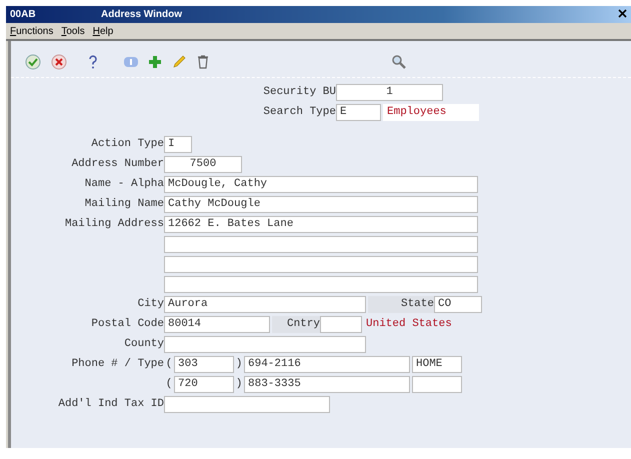 The width and height of the screenshot is (631, 459). Describe the element at coordinates (399, 62) in the screenshot. I see `search-icon` at that location.